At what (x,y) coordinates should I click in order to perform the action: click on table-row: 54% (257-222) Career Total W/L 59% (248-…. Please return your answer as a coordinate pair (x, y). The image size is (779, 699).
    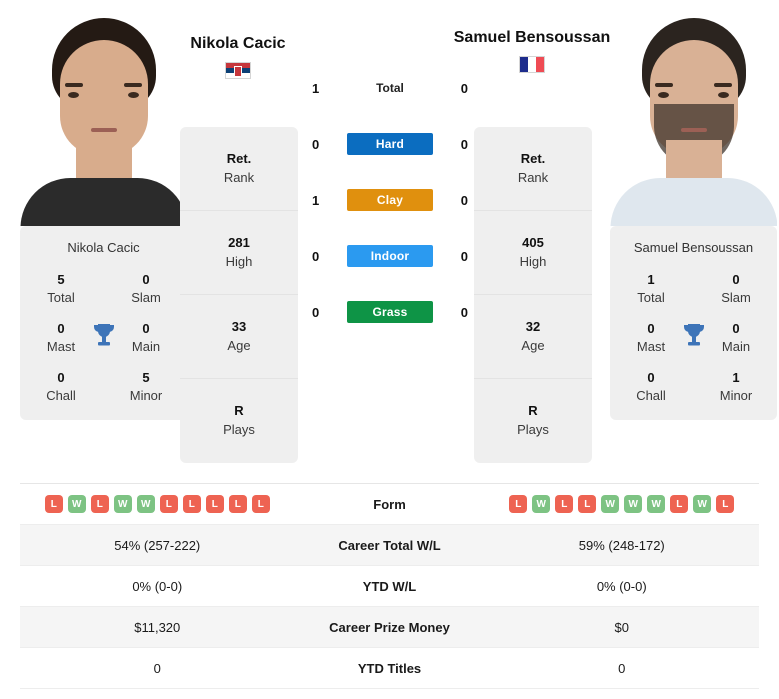
    Looking at the image, I should click on (389, 545).